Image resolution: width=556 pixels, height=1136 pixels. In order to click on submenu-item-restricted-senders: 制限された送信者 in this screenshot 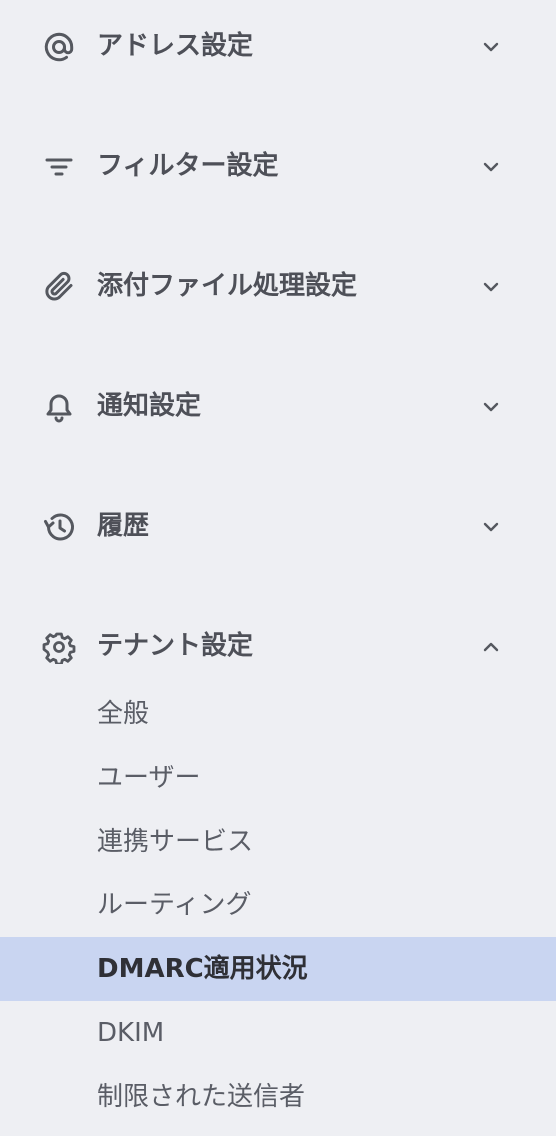, I will do `click(278, 1097)`.